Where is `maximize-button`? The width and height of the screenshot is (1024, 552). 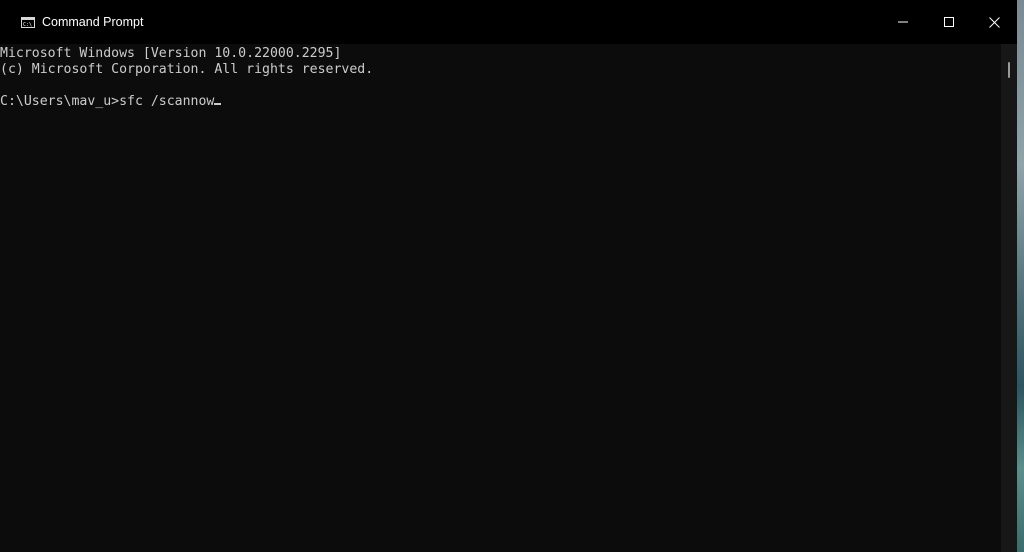
maximize-button is located at coordinates (949, 22).